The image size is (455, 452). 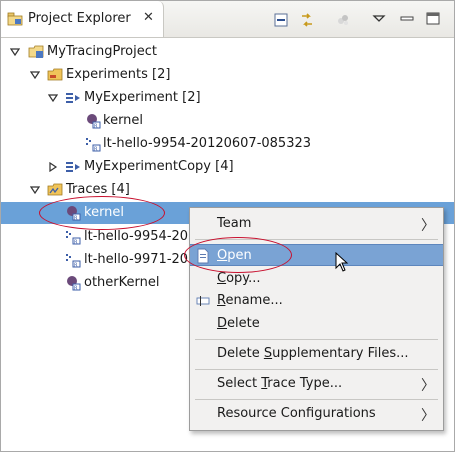 What do you see at coordinates (281, 20) in the screenshot?
I see `collapse-all-icon` at bounding box center [281, 20].